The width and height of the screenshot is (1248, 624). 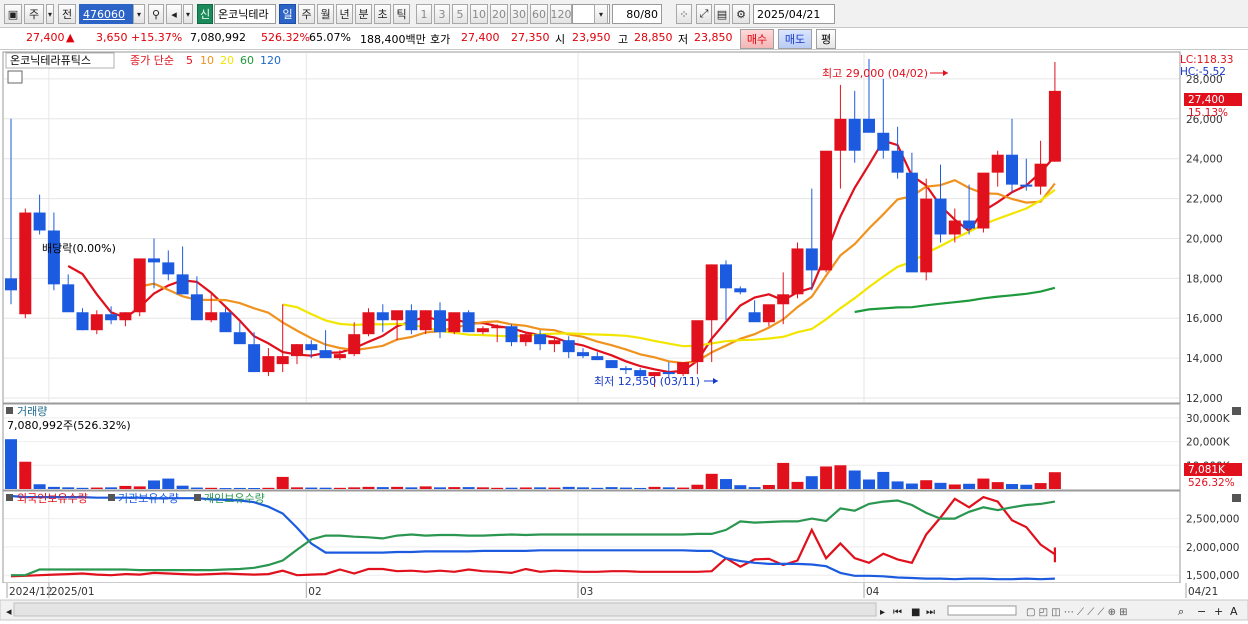 I want to click on period-button-3: 년, so click(x=344, y=14).